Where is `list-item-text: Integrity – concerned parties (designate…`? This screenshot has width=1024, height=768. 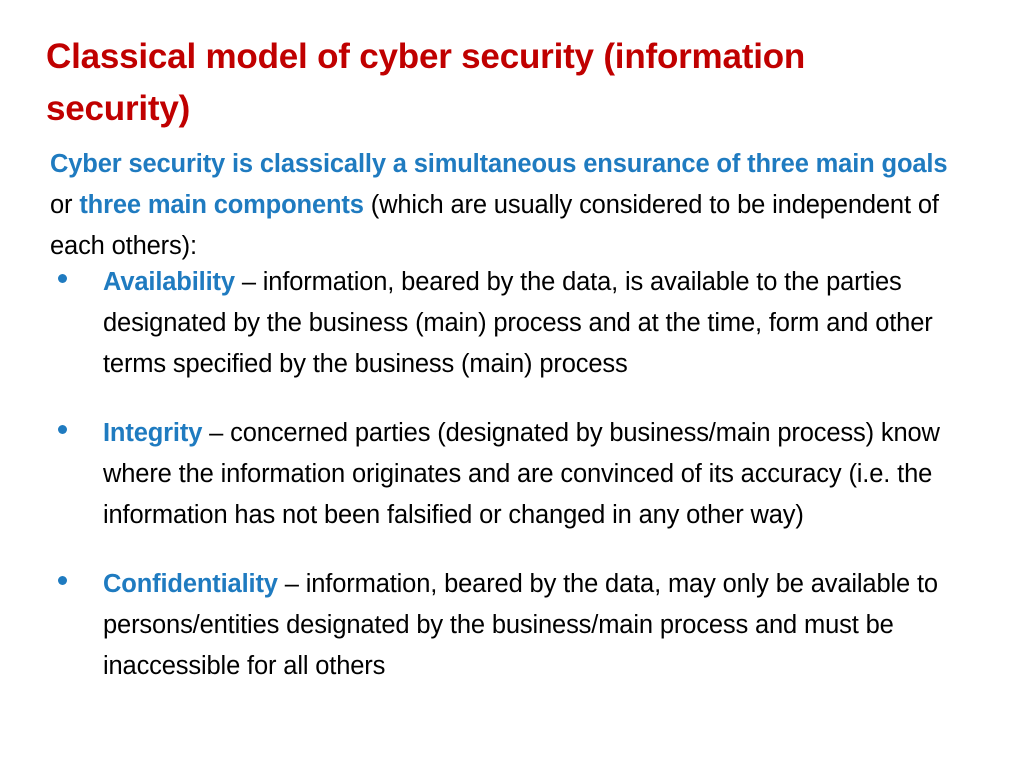
list-item-text: Integrity – concerned parties (designate… is located at coordinates (521, 474).